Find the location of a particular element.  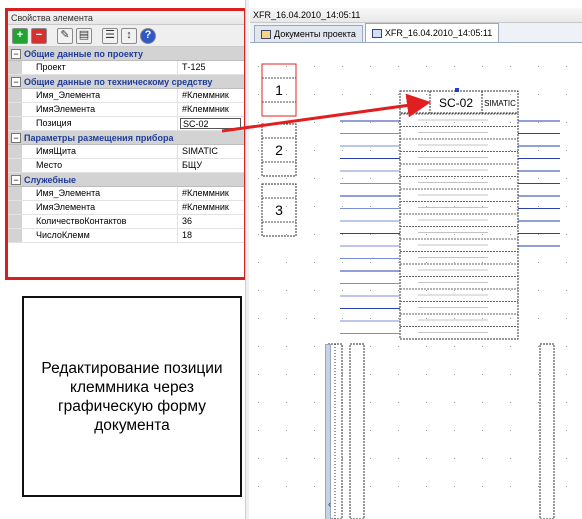

properties-toolbar: + − ✎ ▤ ☰ ↕? is located at coordinates (126, 36).